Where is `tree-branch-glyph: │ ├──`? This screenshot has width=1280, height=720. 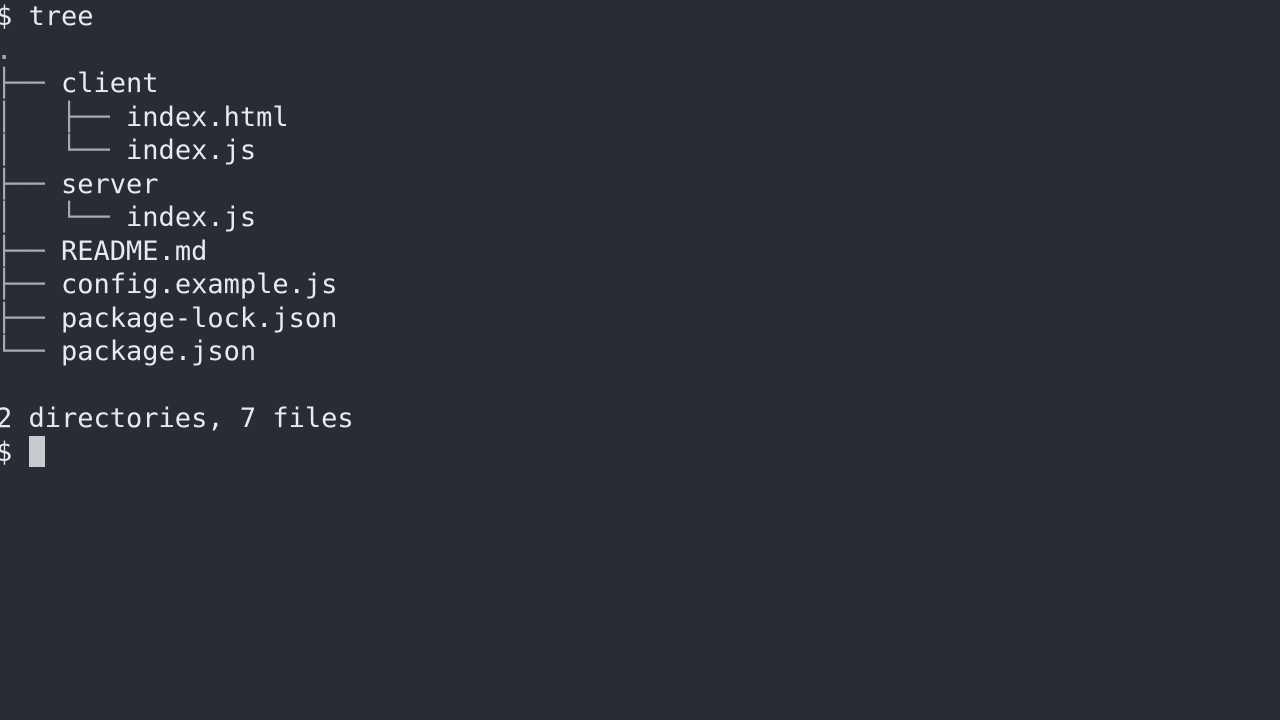
tree-branch-glyph: │ ├── is located at coordinates (63, 117).